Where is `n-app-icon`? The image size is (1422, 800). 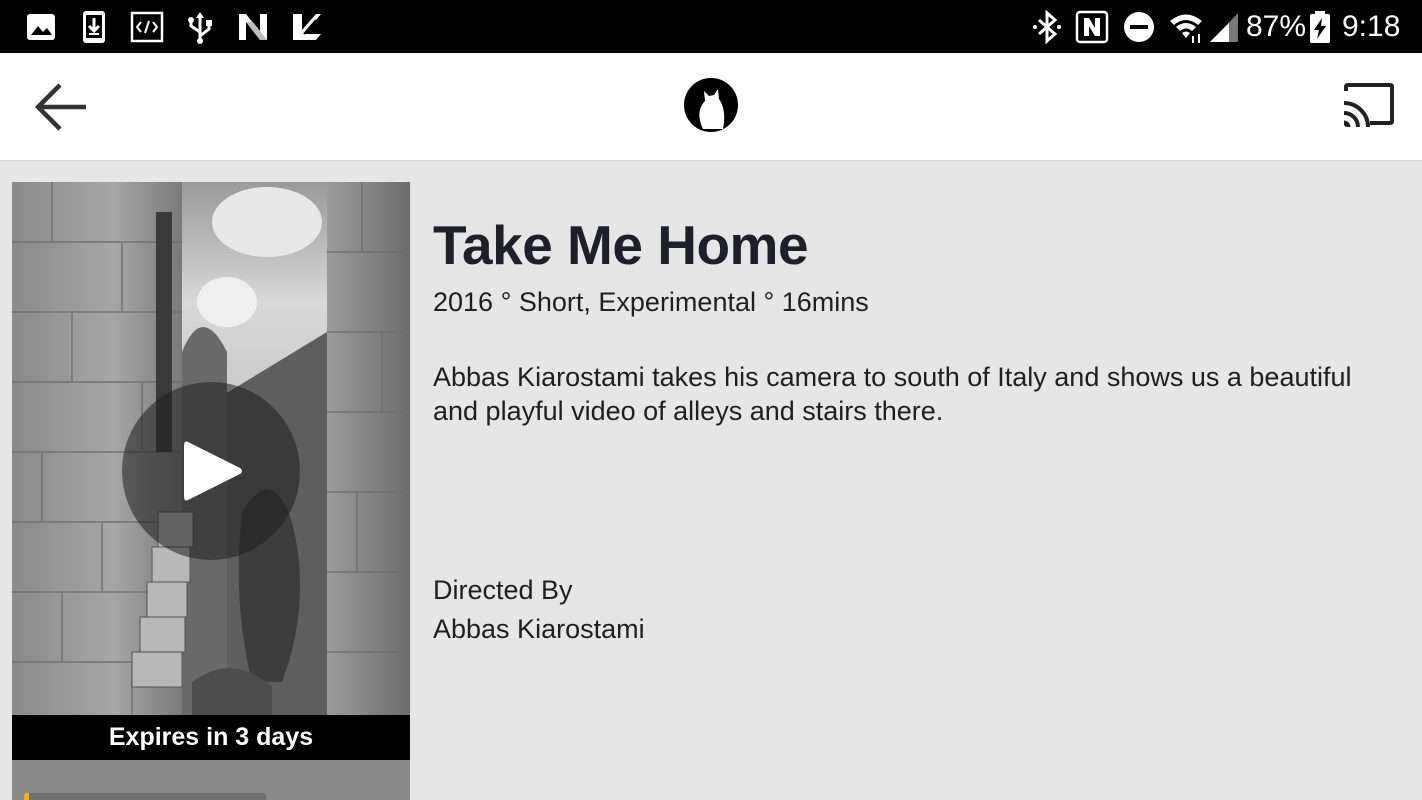 n-app-icon is located at coordinates (253, 27).